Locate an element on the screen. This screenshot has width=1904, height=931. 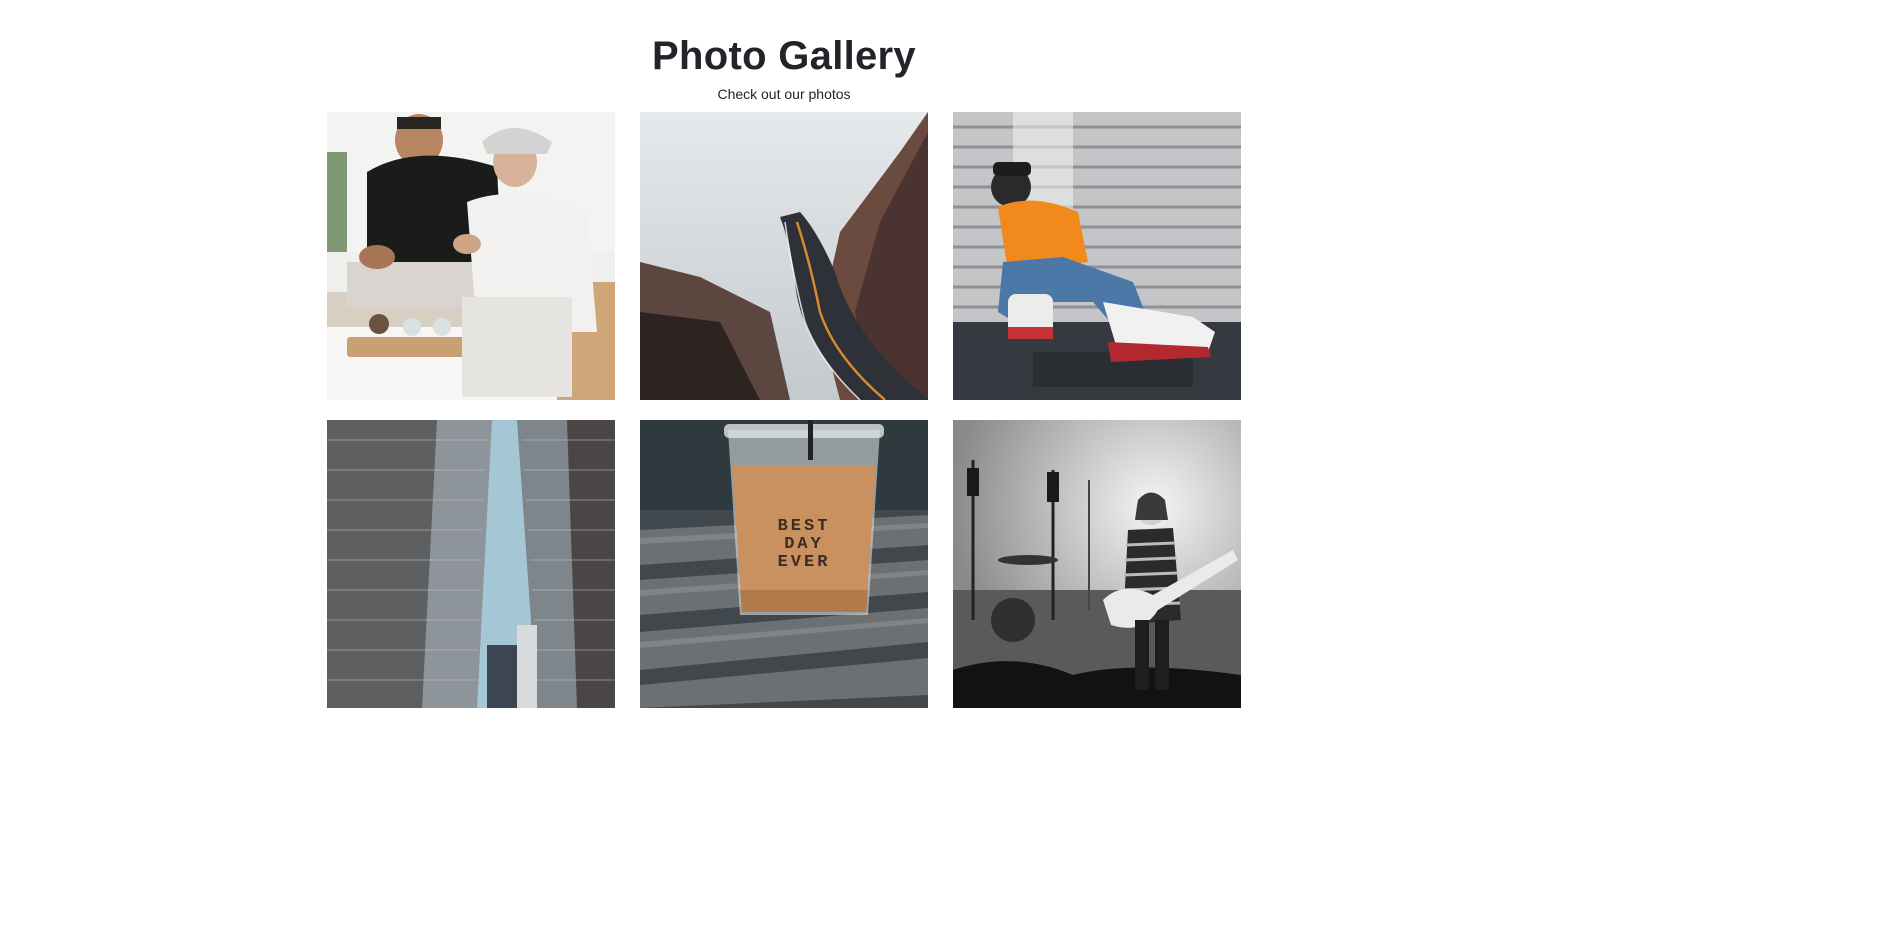
photo-guitarist-concert is located at coordinates (1097, 564).